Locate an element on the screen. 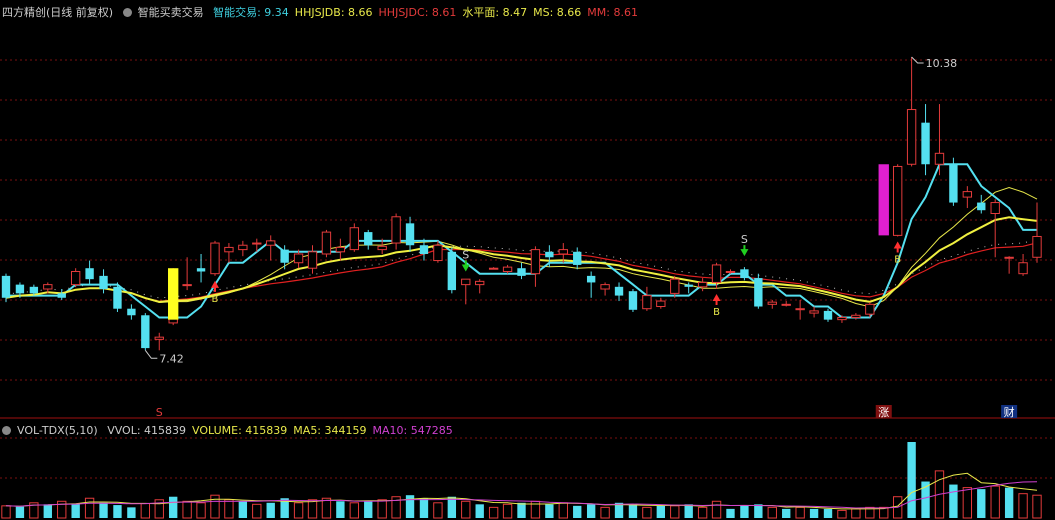 The height and width of the screenshot is (520, 1055). main-indicator-item-1: HHJSJDB: 8.66 is located at coordinates (333, 12).